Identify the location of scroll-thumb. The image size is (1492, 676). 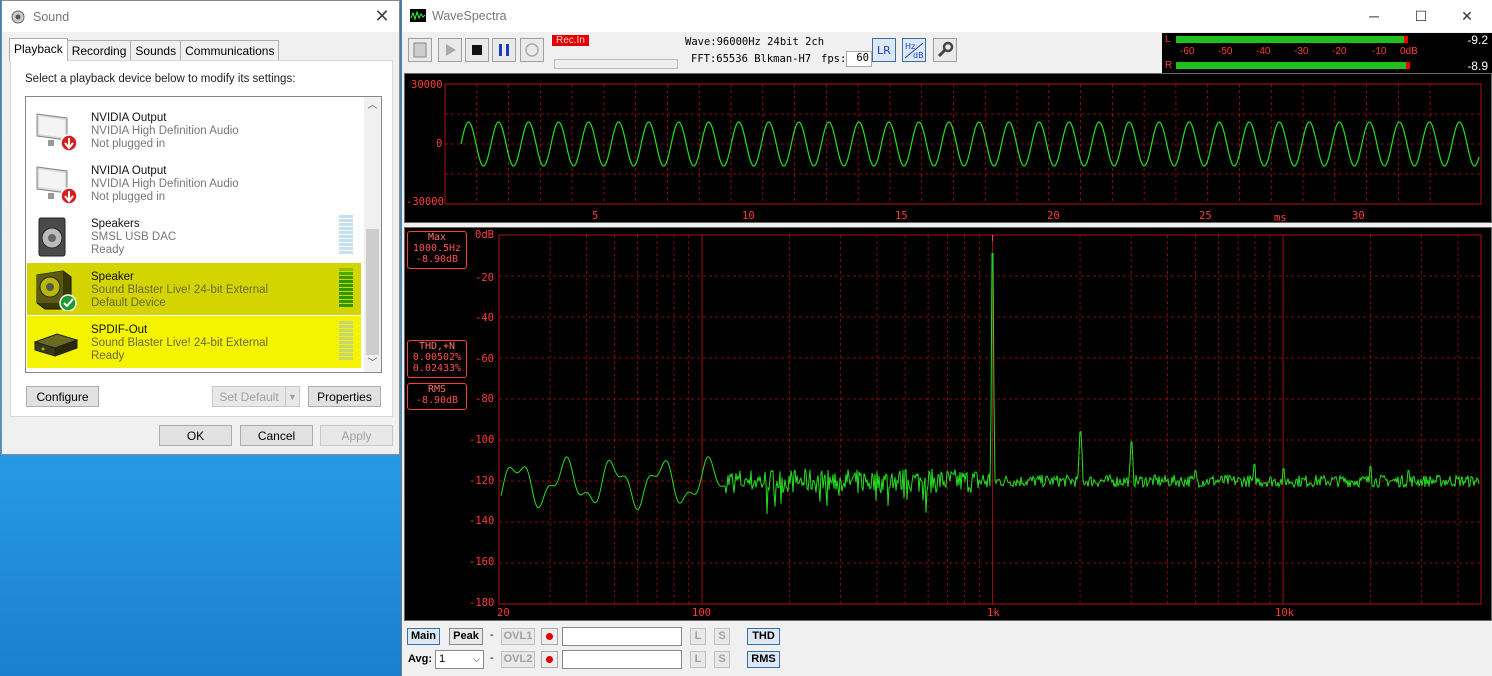
(372, 292).